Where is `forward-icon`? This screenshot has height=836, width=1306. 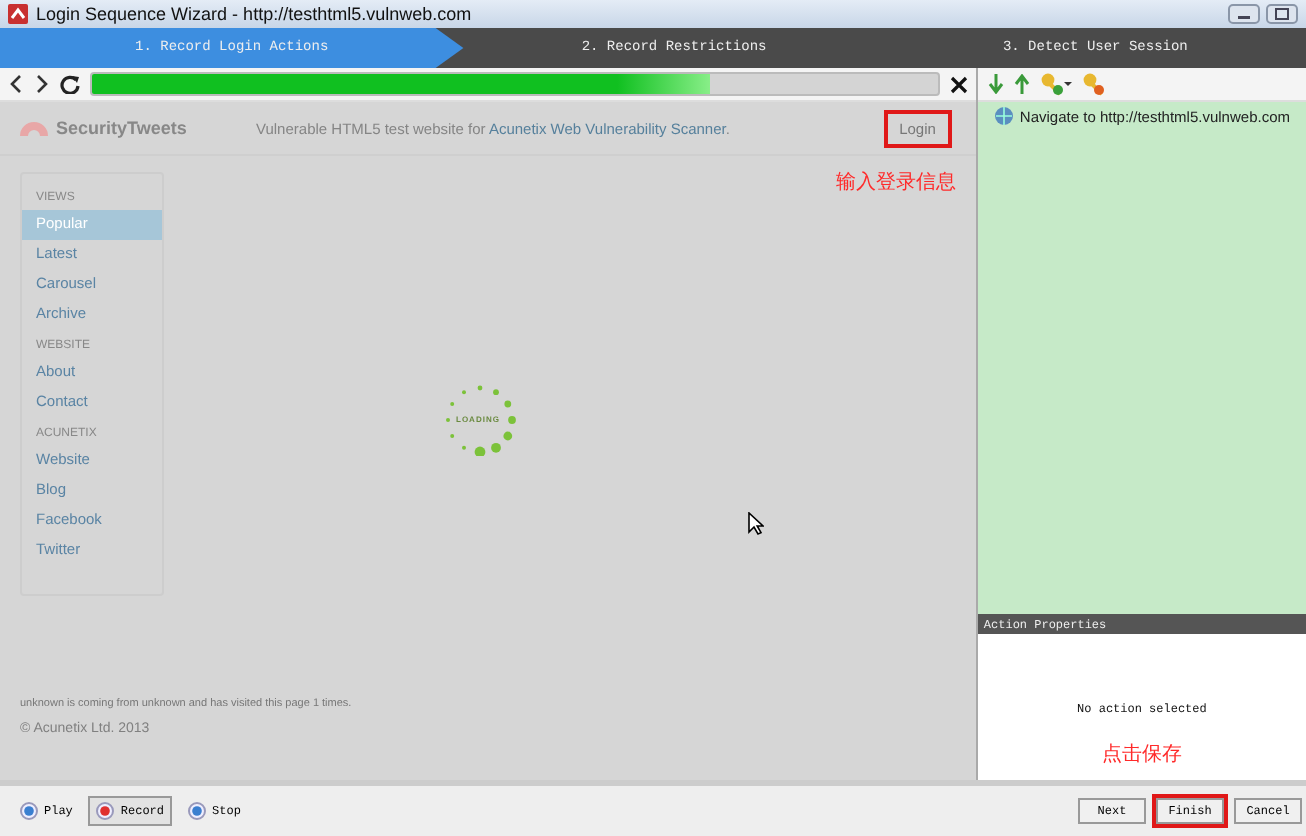 forward-icon is located at coordinates (42, 84).